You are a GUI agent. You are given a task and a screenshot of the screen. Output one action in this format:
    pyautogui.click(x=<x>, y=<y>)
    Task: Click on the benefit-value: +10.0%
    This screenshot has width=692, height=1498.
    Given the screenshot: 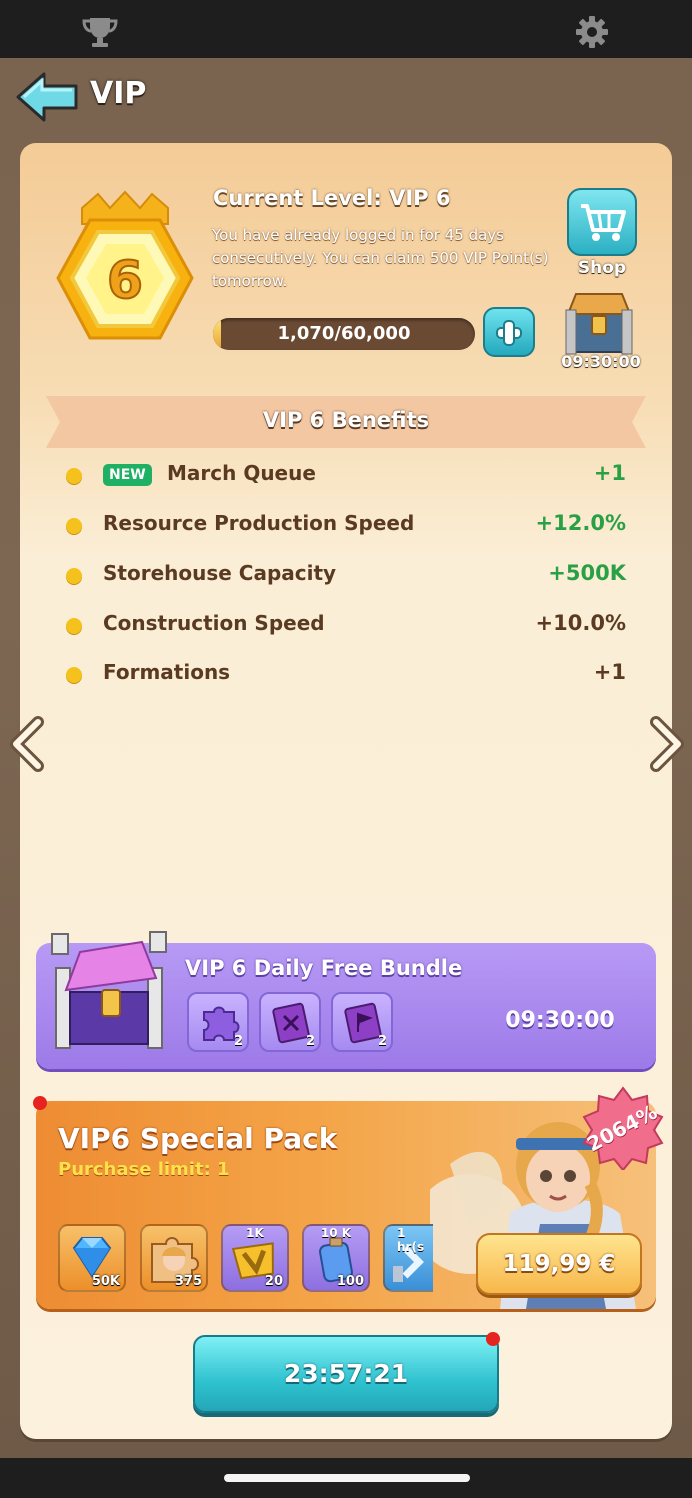 What is the action you would take?
    pyautogui.click(x=580, y=623)
    